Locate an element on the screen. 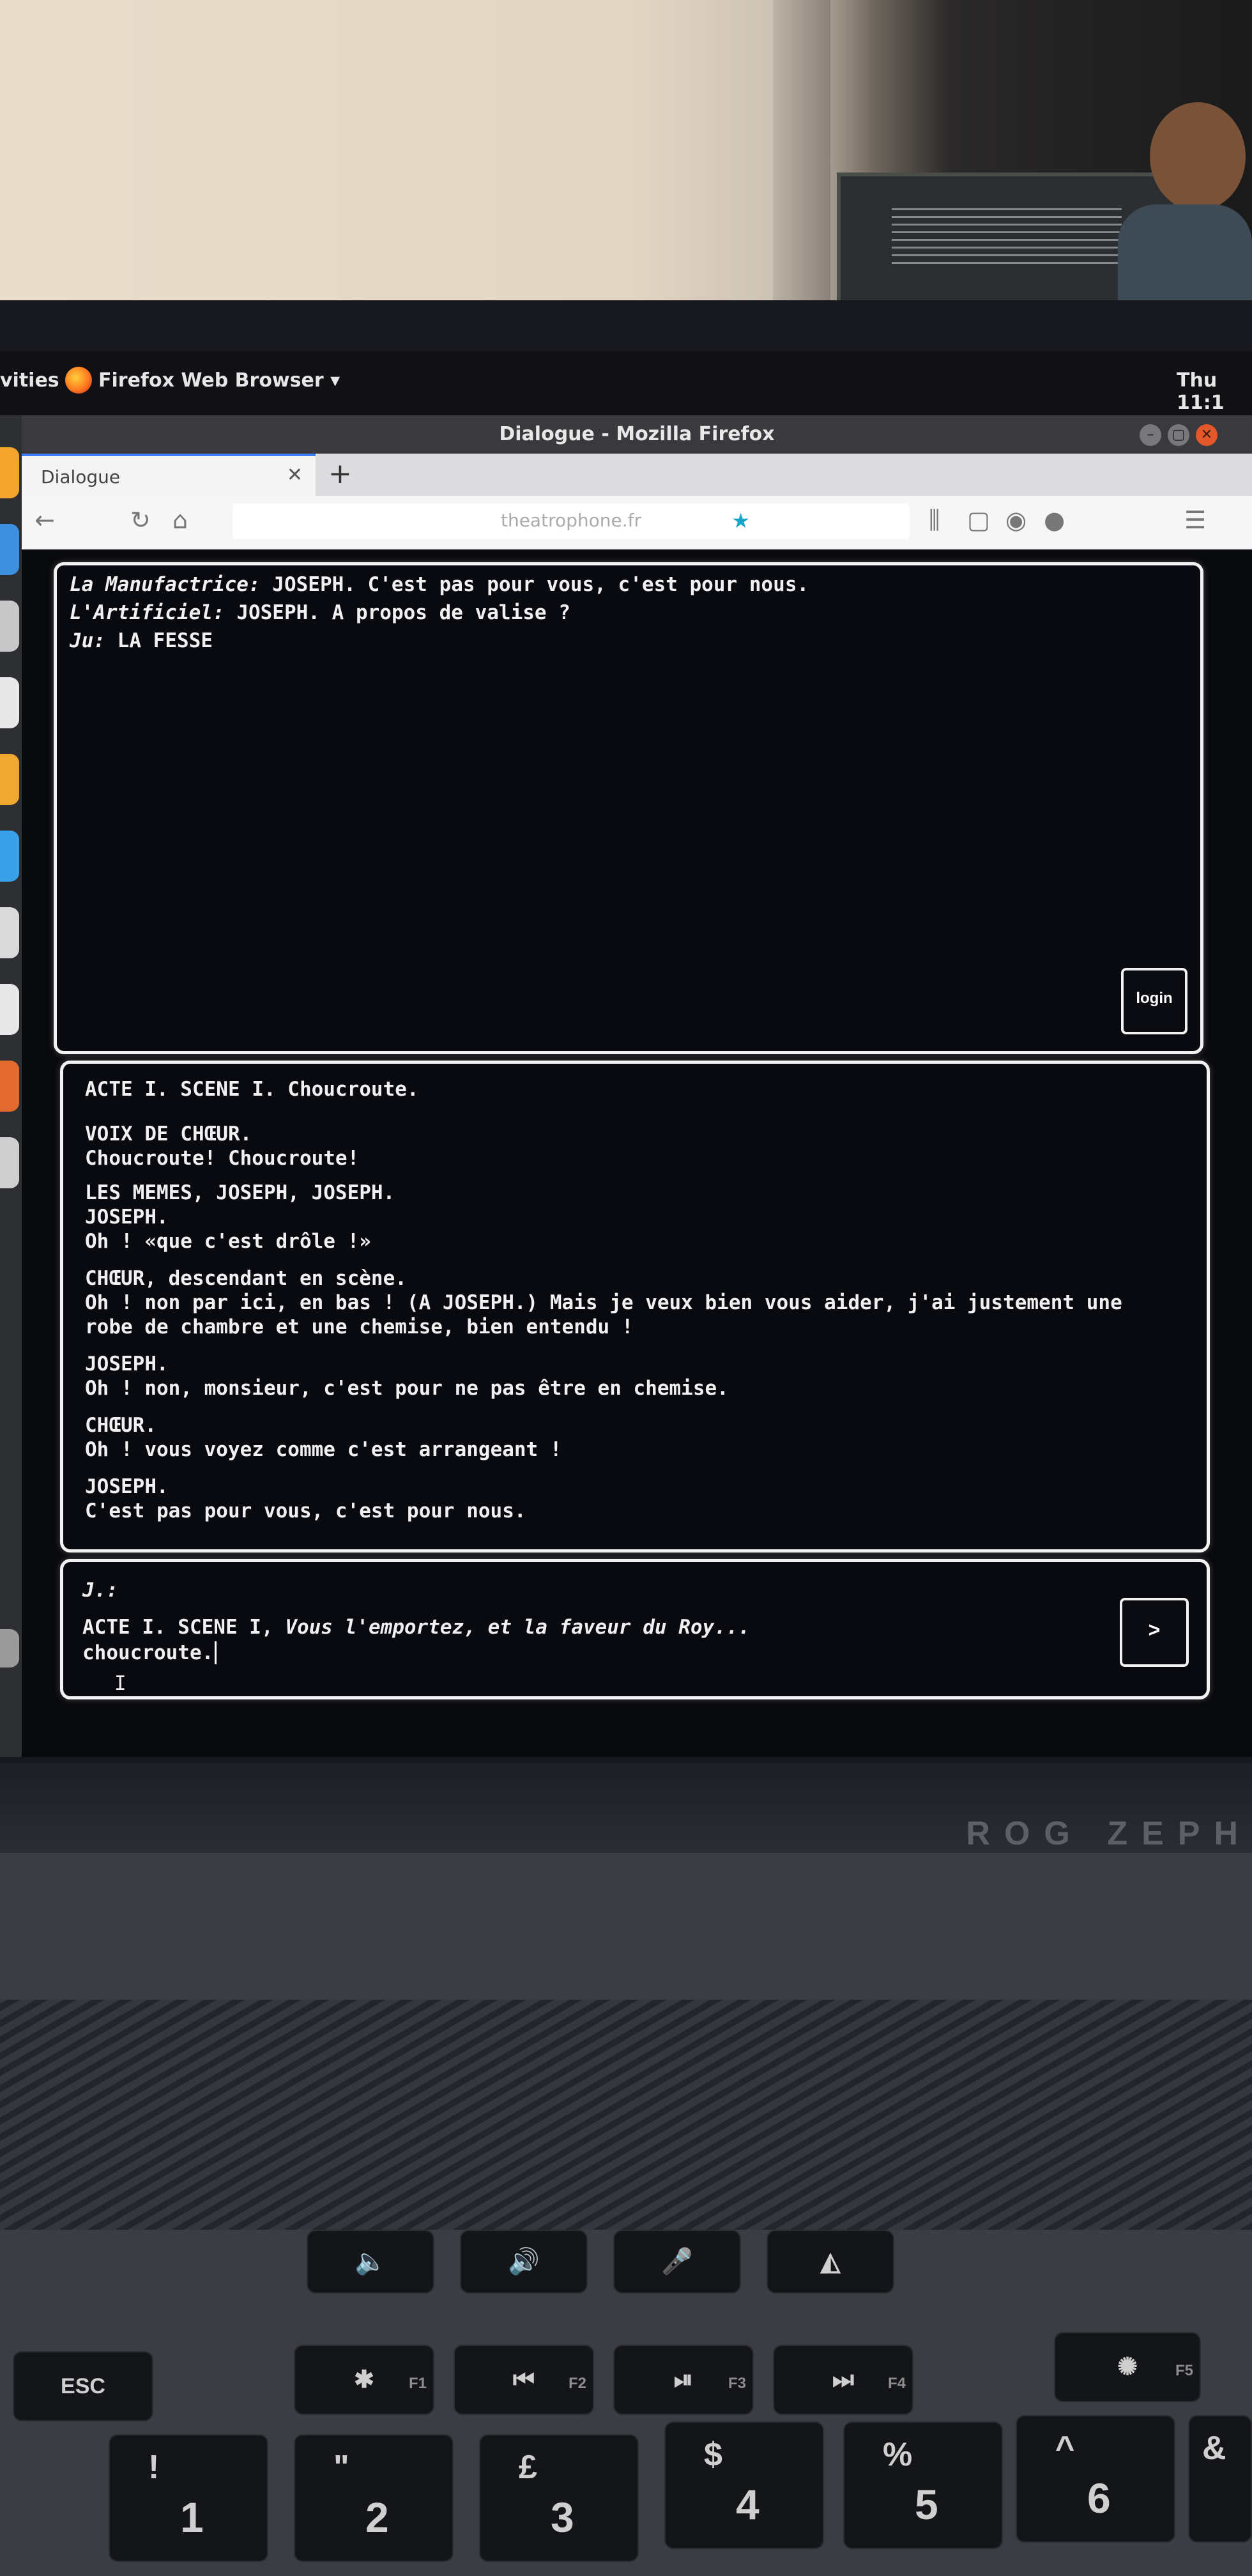  folder-icon is located at coordinates (9, 779).